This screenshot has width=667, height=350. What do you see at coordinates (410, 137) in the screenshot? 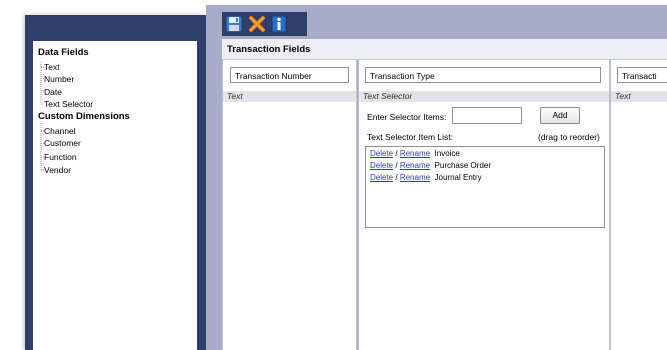
I see `item-list-label: Text Selector Item List:` at bounding box center [410, 137].